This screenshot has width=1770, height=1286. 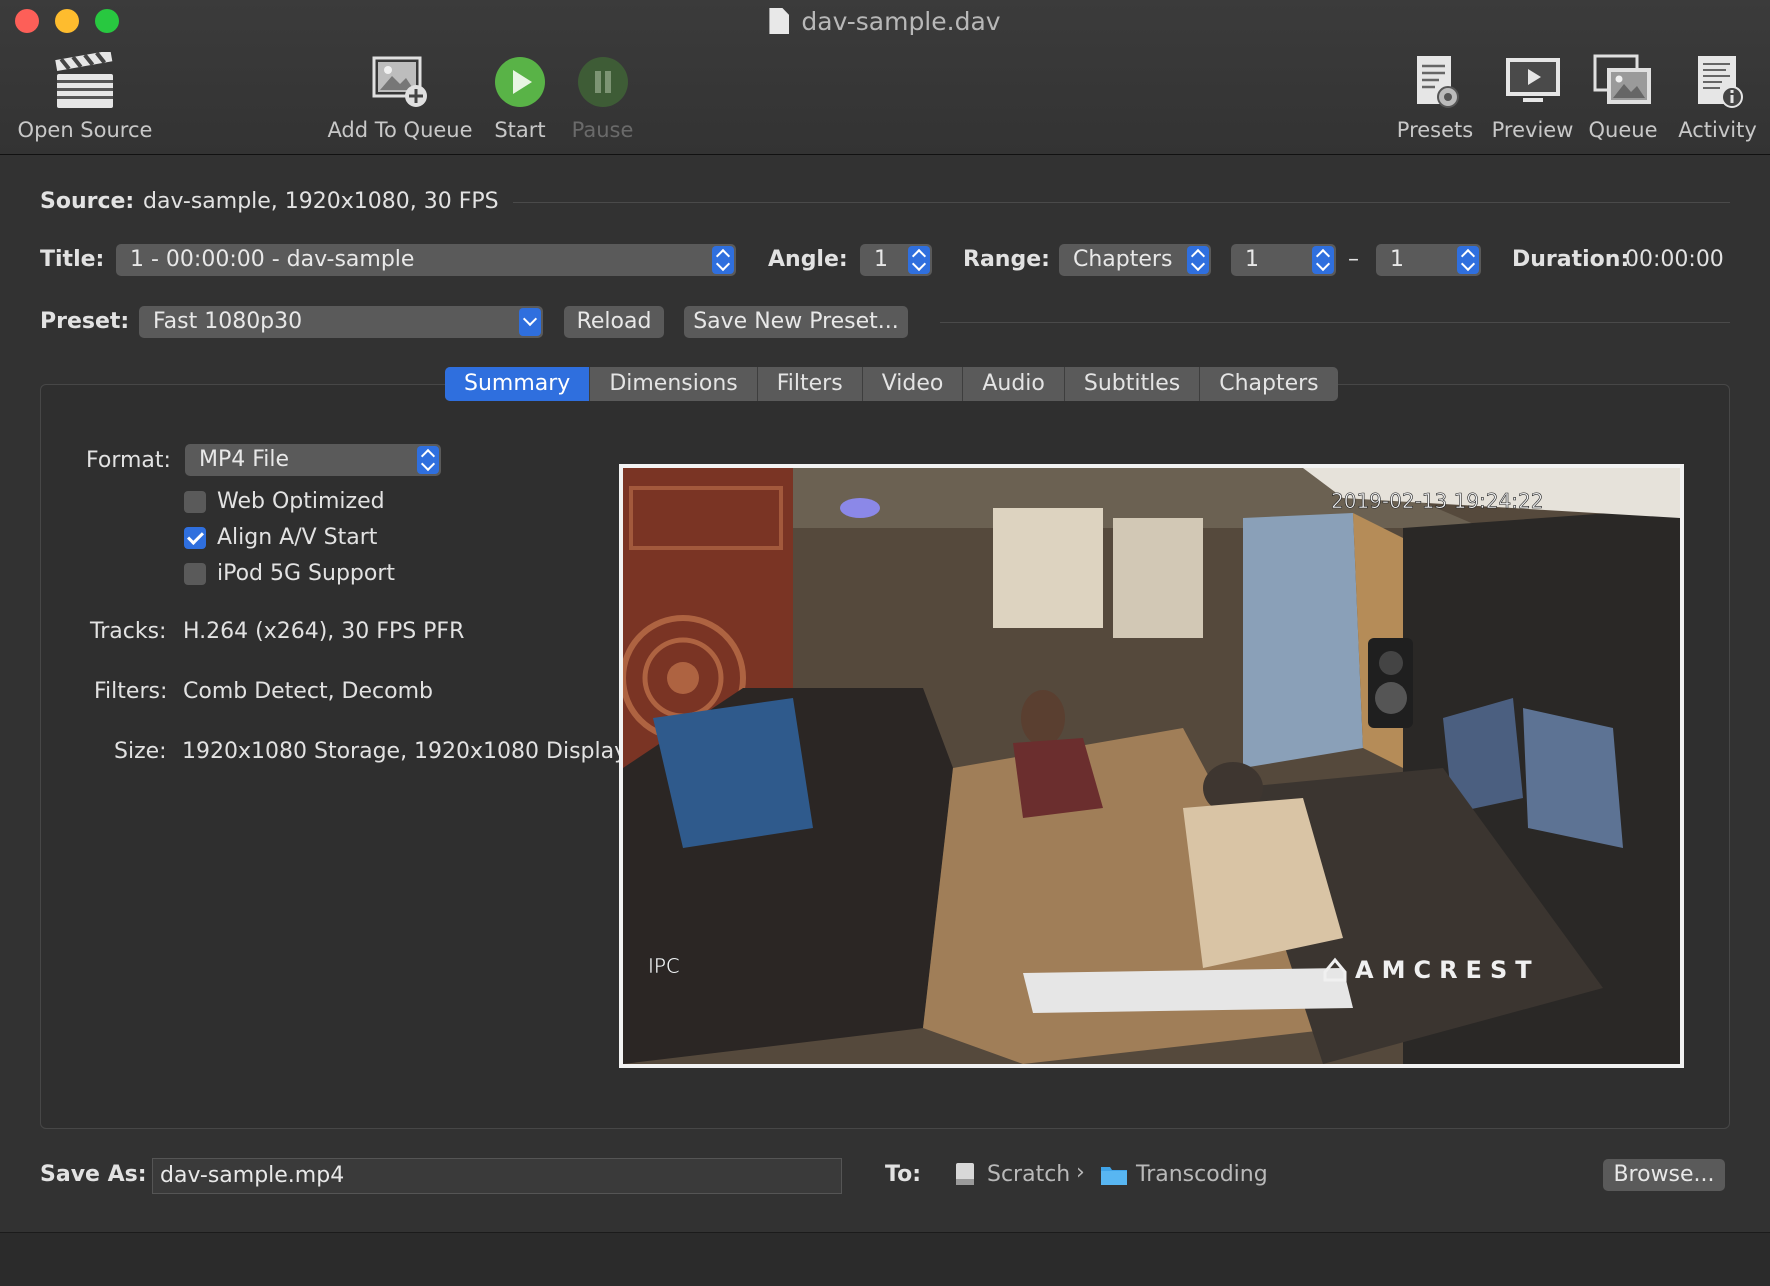 I want to click on activity-button: Activity, so click(x=1717, y=97).